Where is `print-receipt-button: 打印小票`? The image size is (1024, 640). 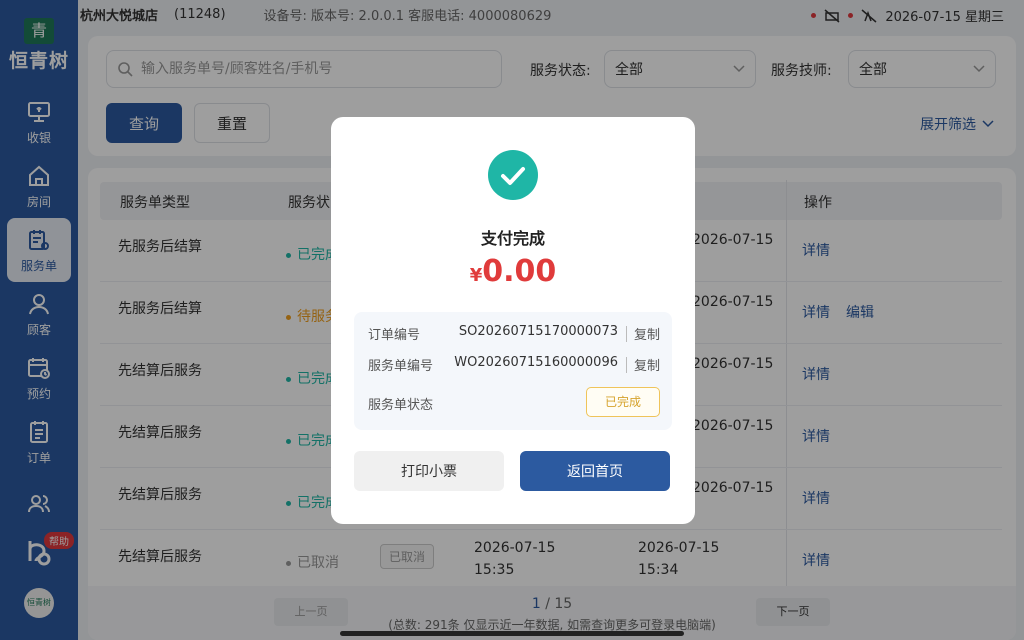
print-receipt-button: 打印小票 is located at coordinates (429, 471).